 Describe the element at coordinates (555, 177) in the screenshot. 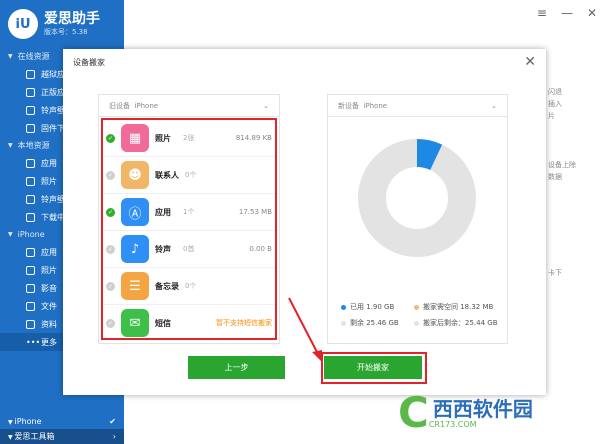

I see `bg-text: 数据` at that location.